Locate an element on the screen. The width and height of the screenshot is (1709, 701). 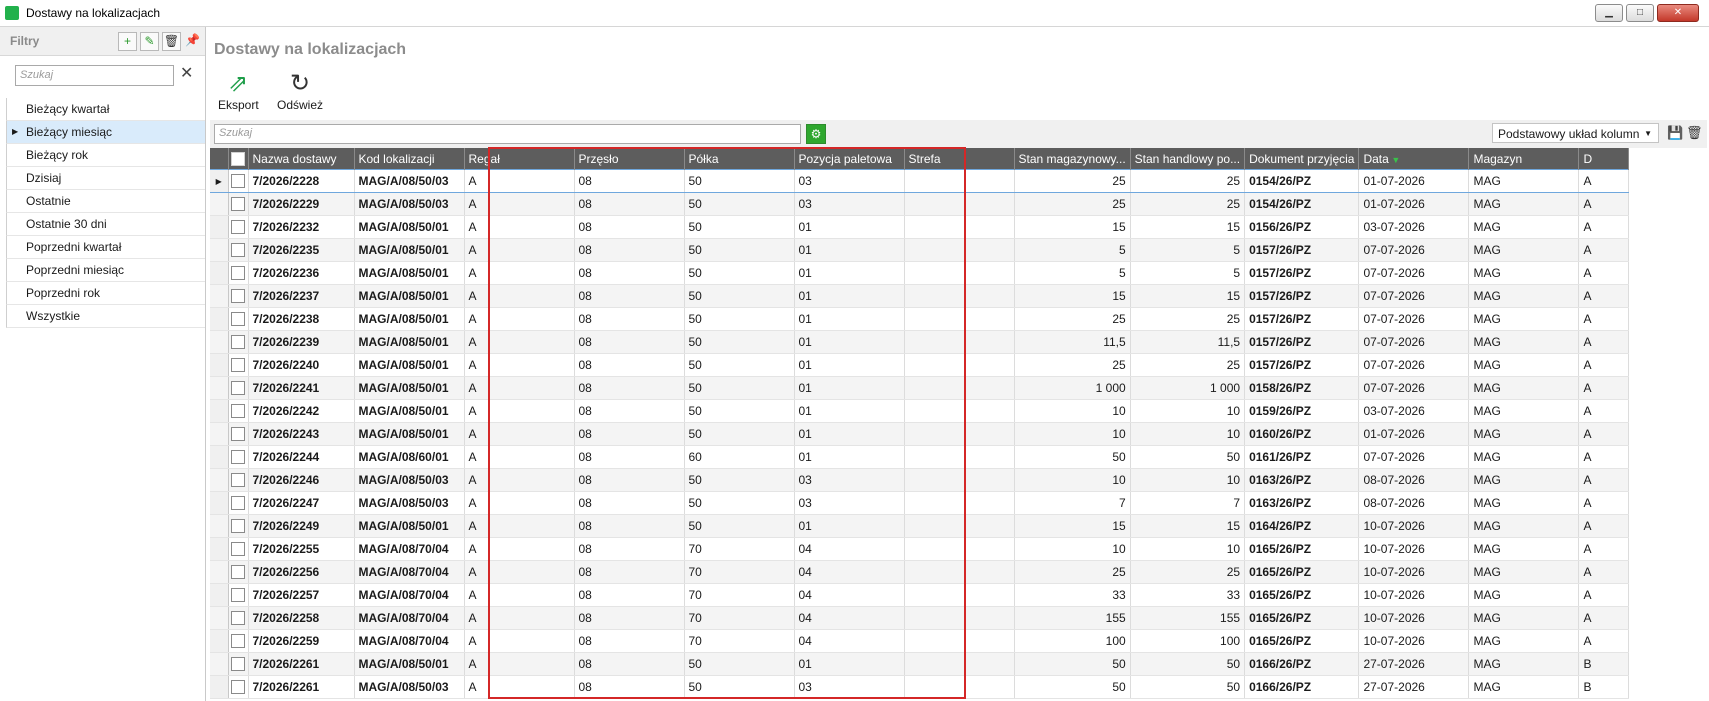
delete-layout-icon: 🗑 is located at coordinates (1694, 133).